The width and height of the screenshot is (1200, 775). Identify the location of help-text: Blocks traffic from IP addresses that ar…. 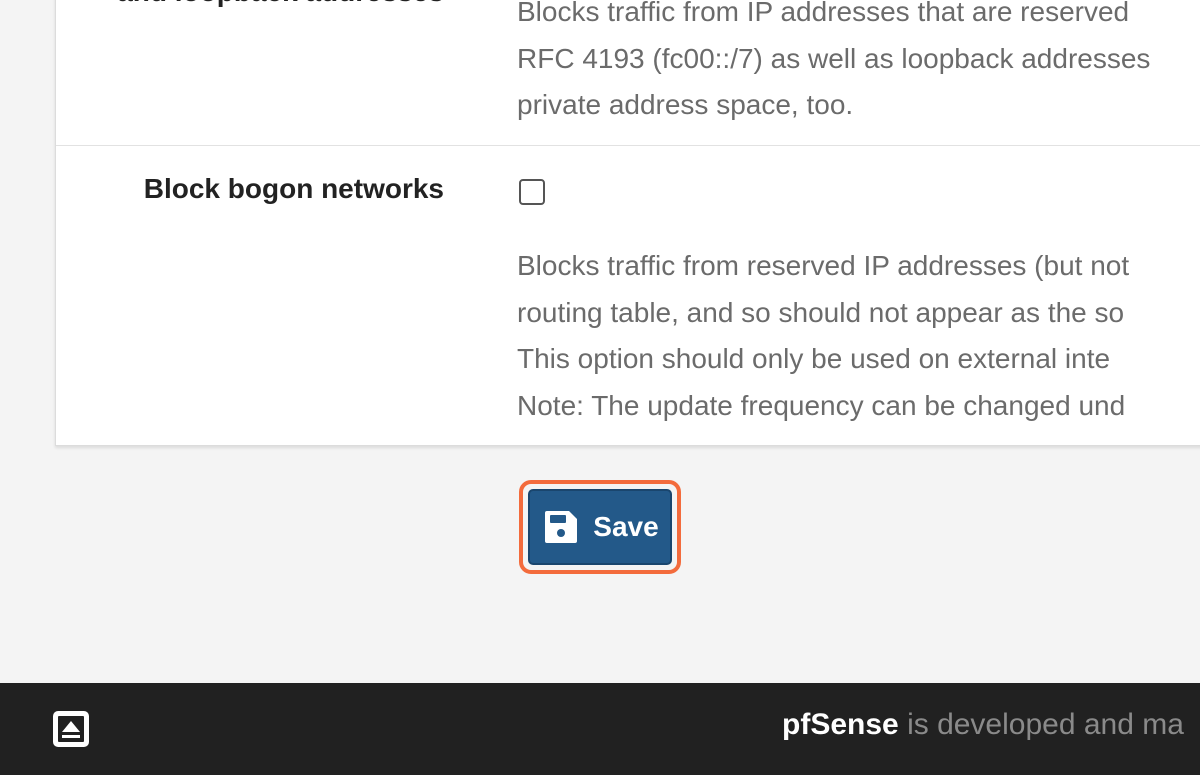
(858, 64).